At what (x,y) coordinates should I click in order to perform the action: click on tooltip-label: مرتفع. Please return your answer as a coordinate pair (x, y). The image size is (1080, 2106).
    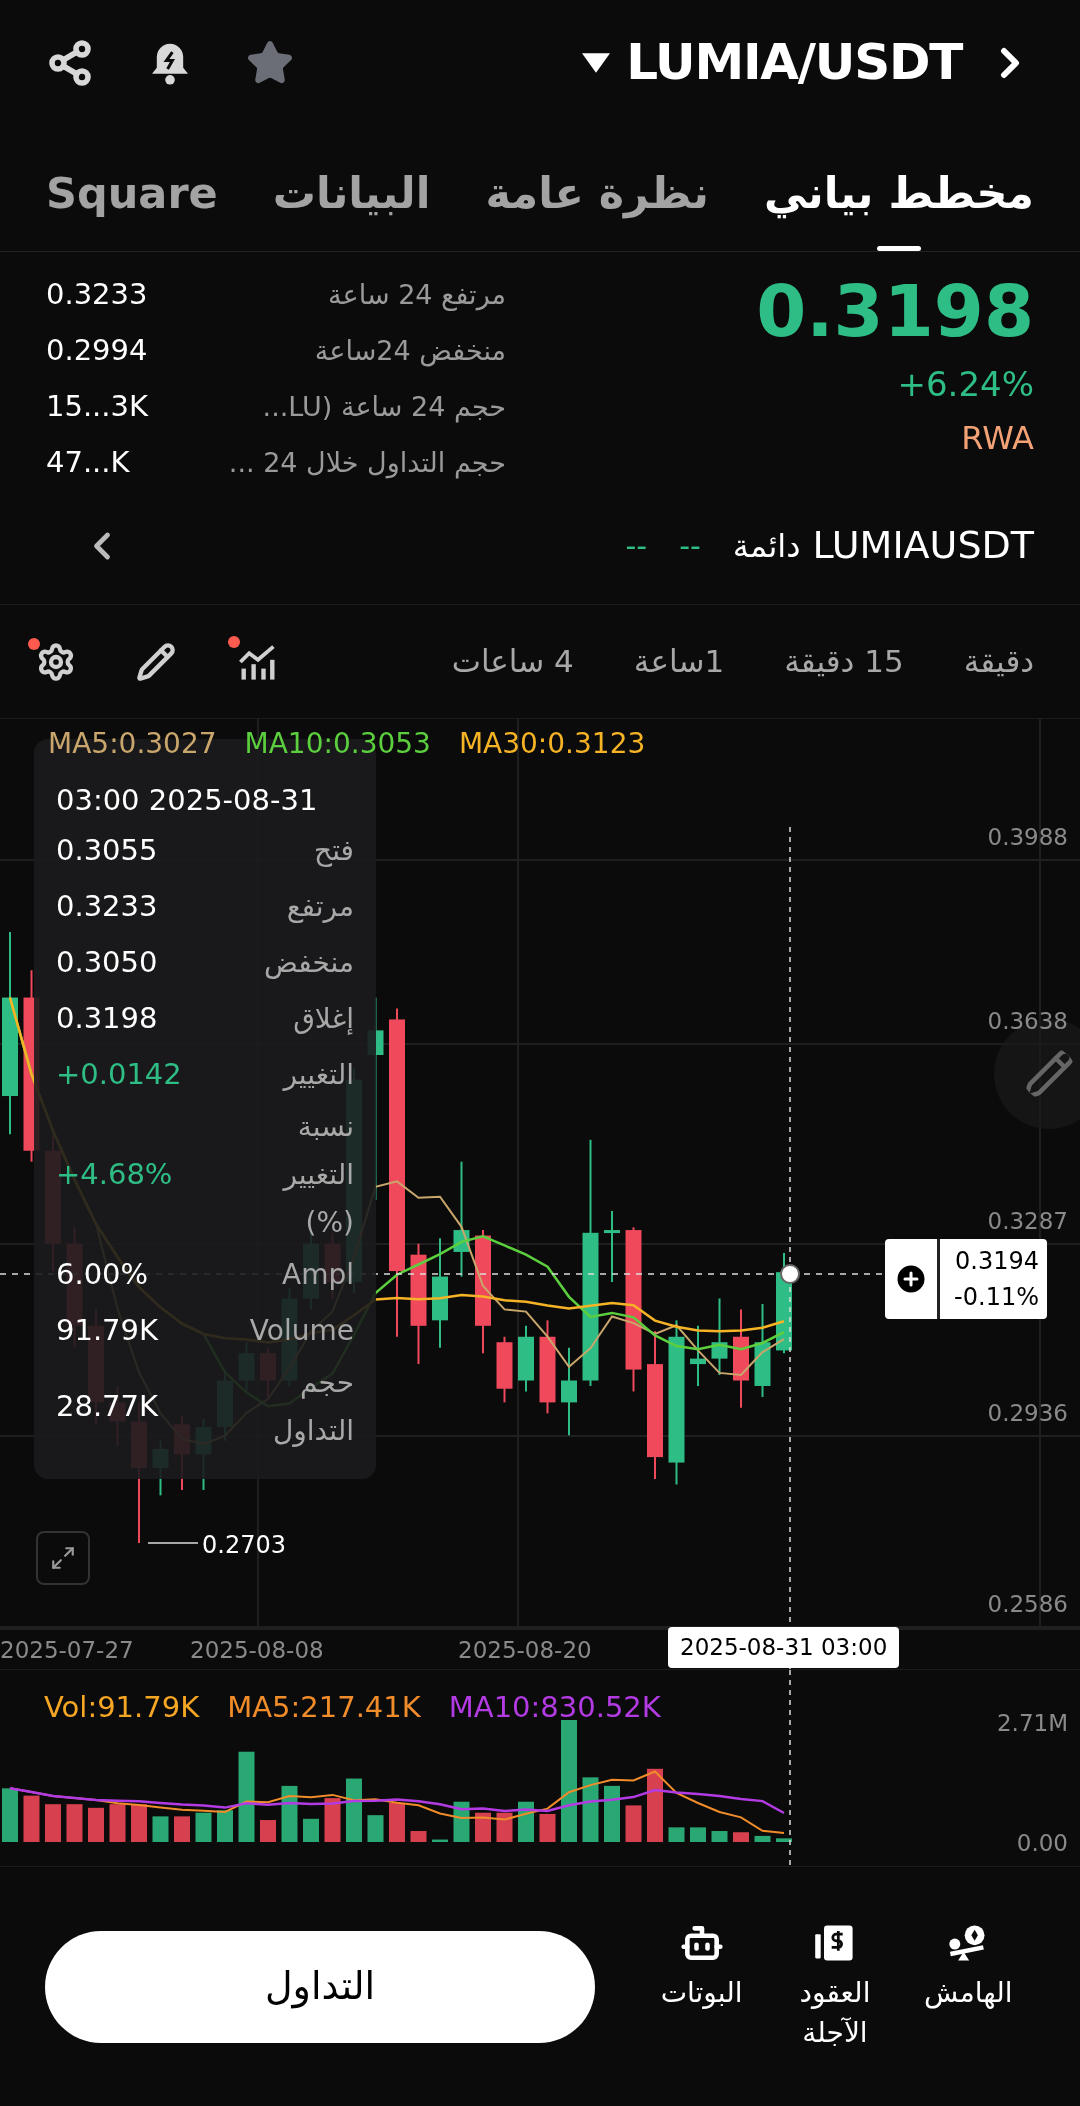
    Looking at the image, I should click on (319, 907).